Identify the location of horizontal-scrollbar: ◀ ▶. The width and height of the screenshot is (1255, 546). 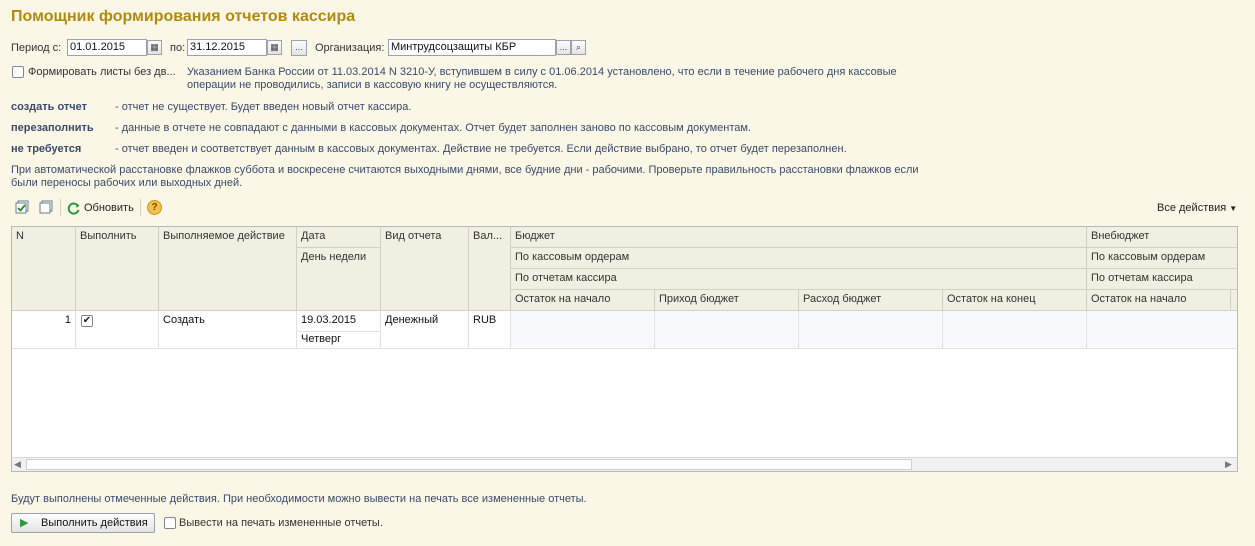
(624, 464).